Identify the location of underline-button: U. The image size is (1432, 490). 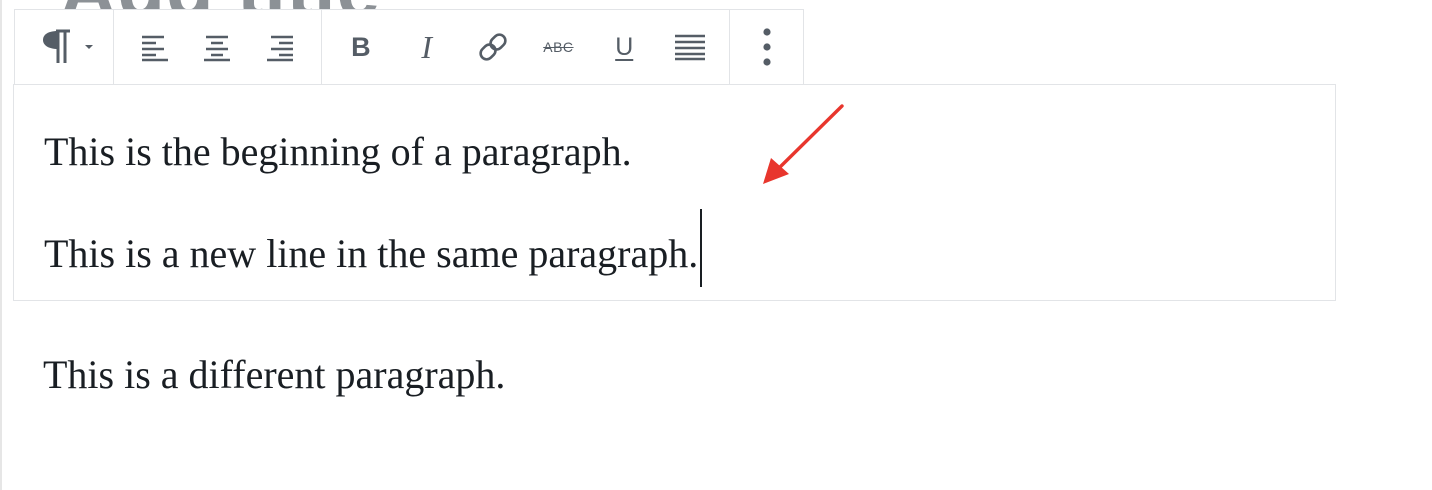
(624, 47).